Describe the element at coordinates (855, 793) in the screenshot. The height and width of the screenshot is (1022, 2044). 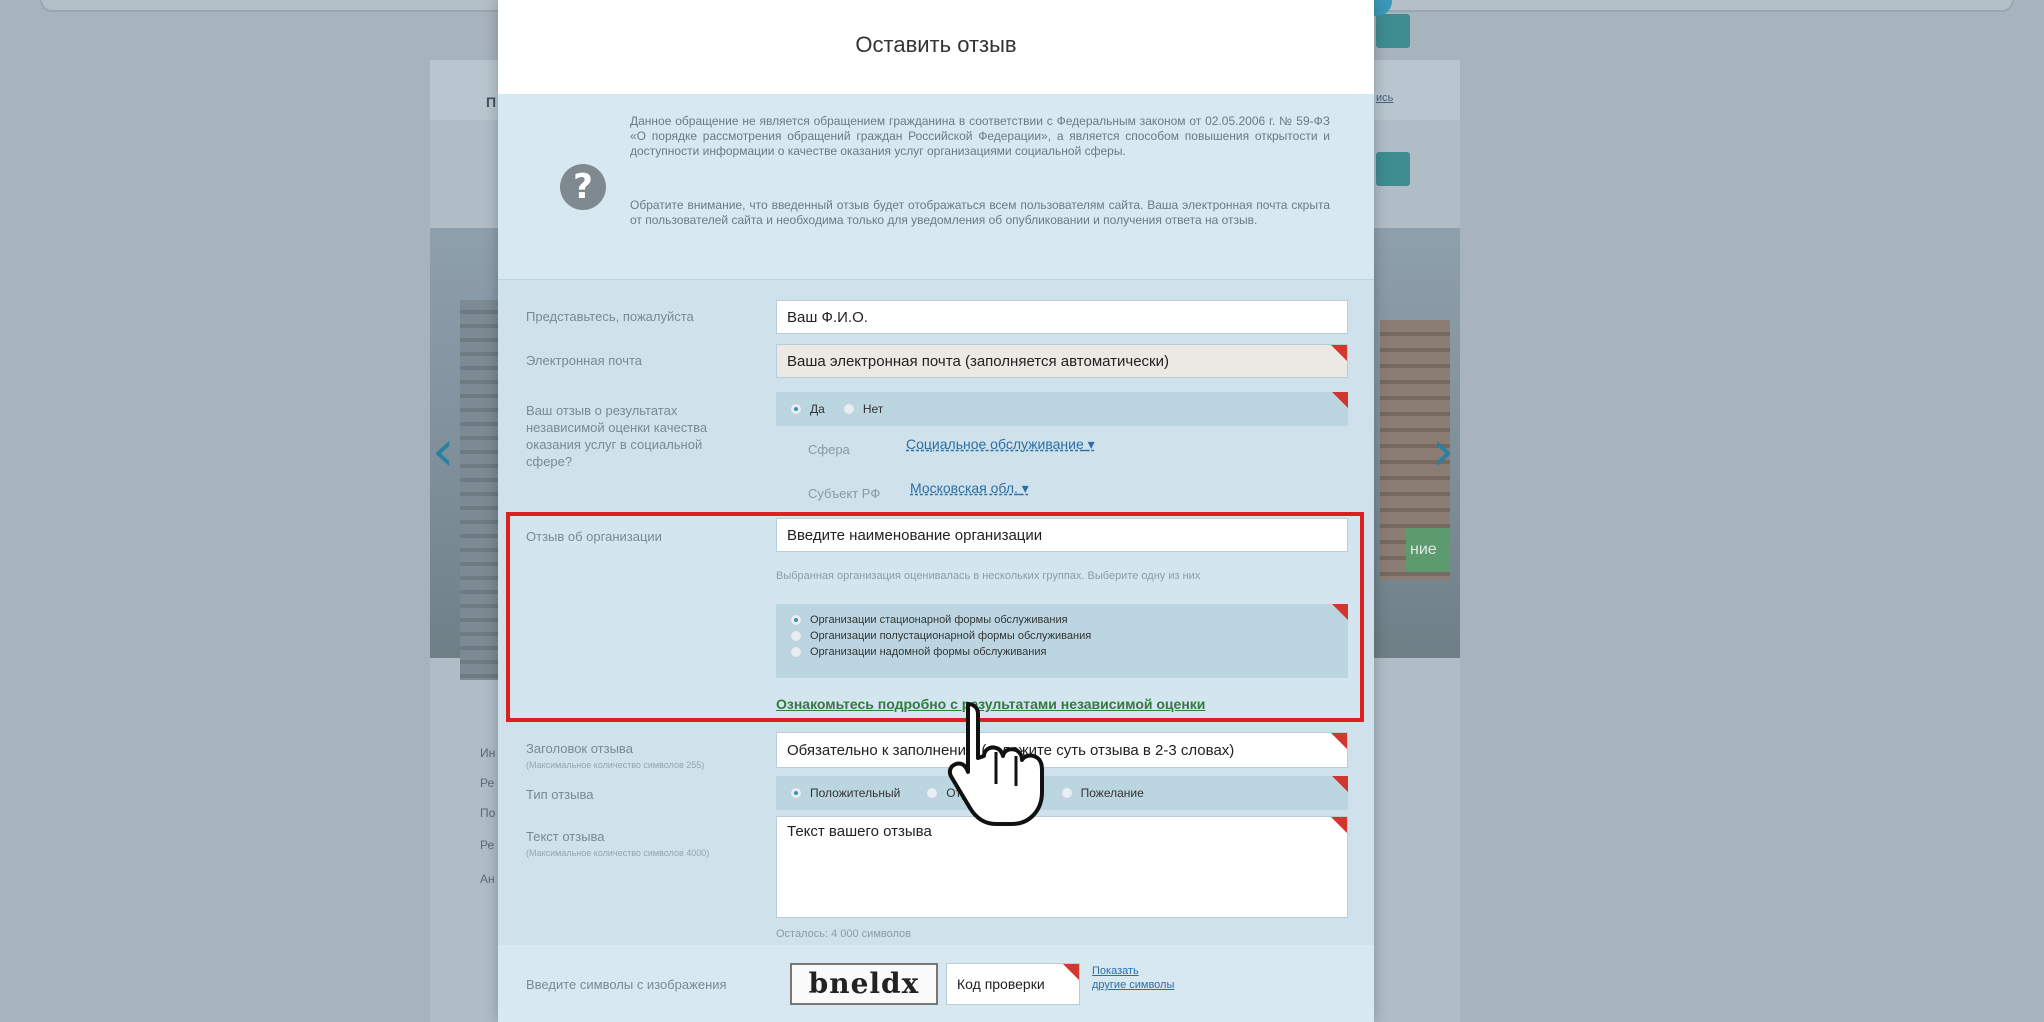
I see `radio-label: Положительный` at that location.